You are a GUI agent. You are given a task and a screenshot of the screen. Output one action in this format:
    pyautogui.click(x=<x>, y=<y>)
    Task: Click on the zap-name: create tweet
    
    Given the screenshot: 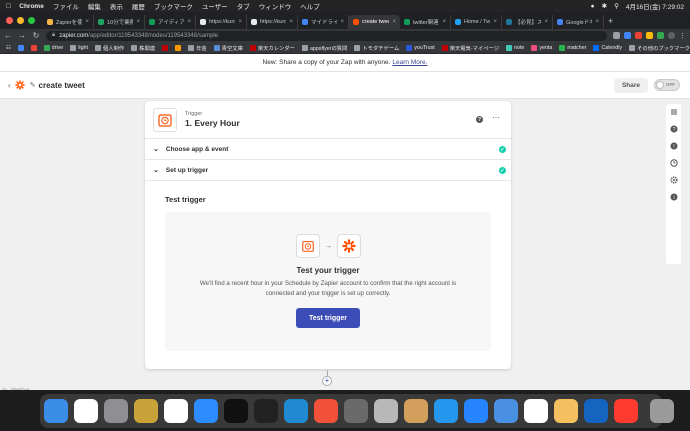 What is the action you would take?
    pyautogui.click(x=62, y=85)
    